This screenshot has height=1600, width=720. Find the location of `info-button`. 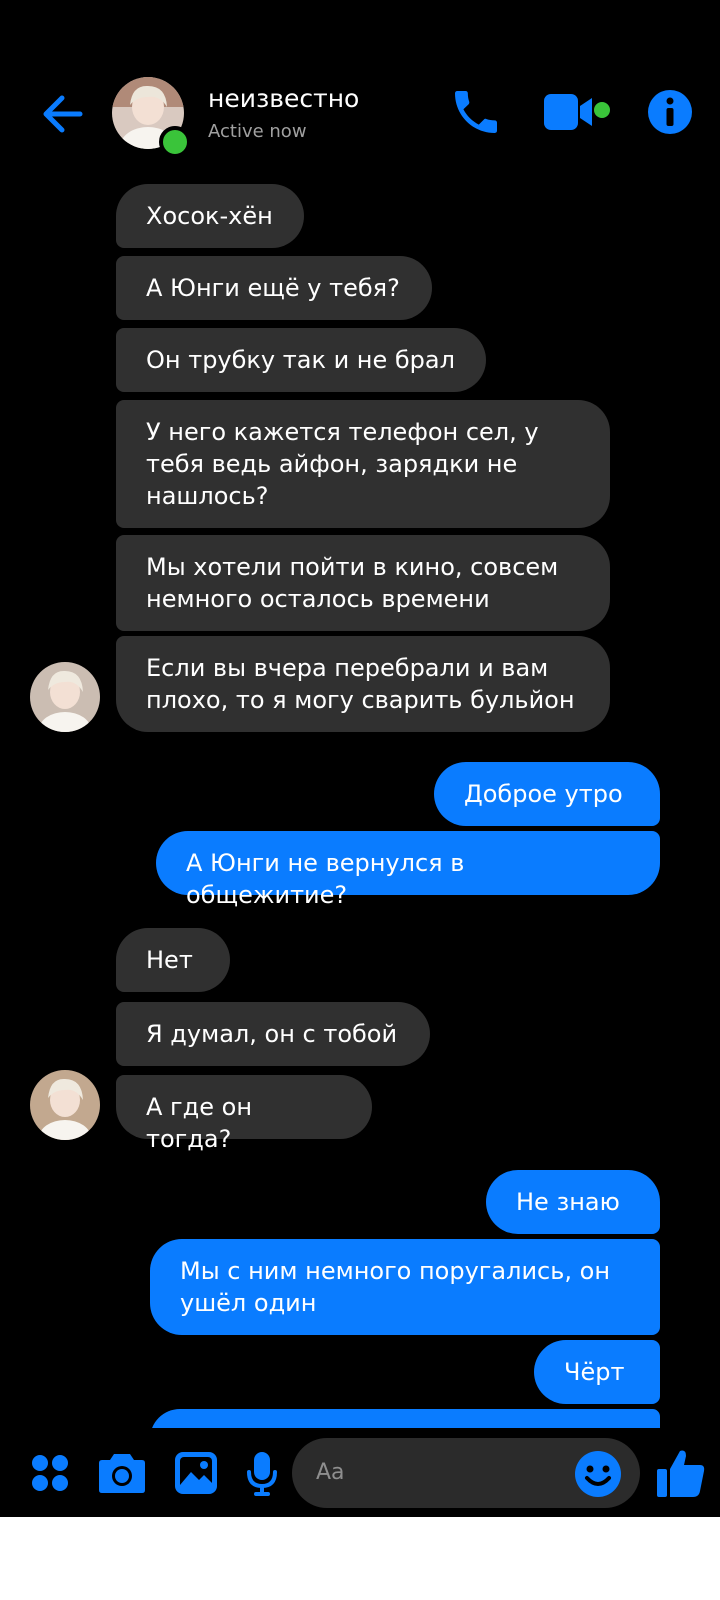

info-button is located at coordinates (670, 112).